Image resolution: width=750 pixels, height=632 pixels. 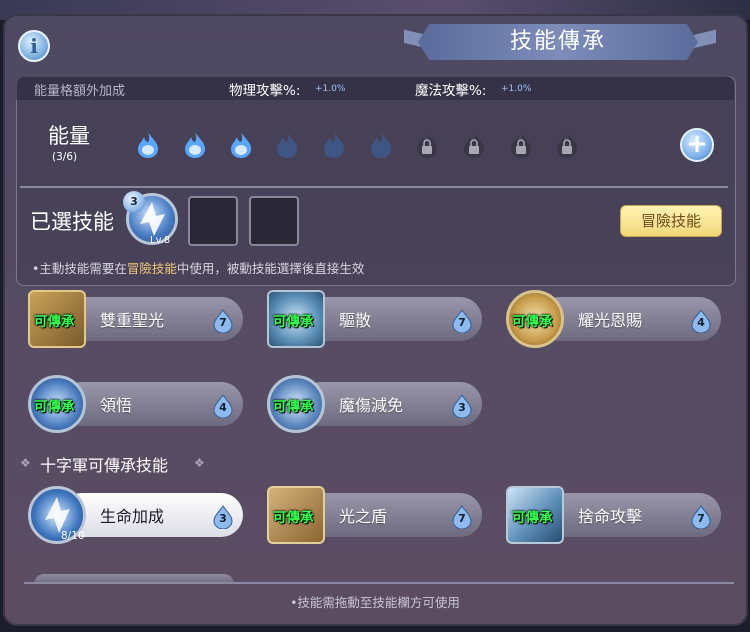 I want to click on skill-name: 捨命攻擊, so click(x=610, y=516).